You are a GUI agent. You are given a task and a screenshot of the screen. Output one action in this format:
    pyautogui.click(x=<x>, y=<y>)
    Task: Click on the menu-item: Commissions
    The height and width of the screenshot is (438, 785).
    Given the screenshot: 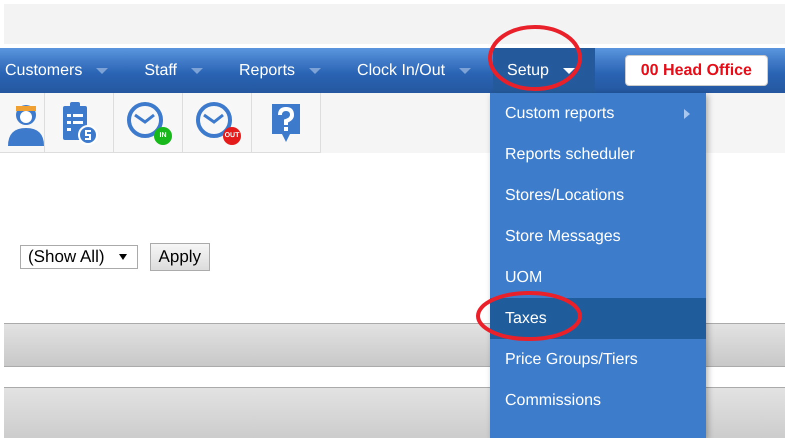 What is the action you would take?
    pyautogui.click(x=598, y=400)
    